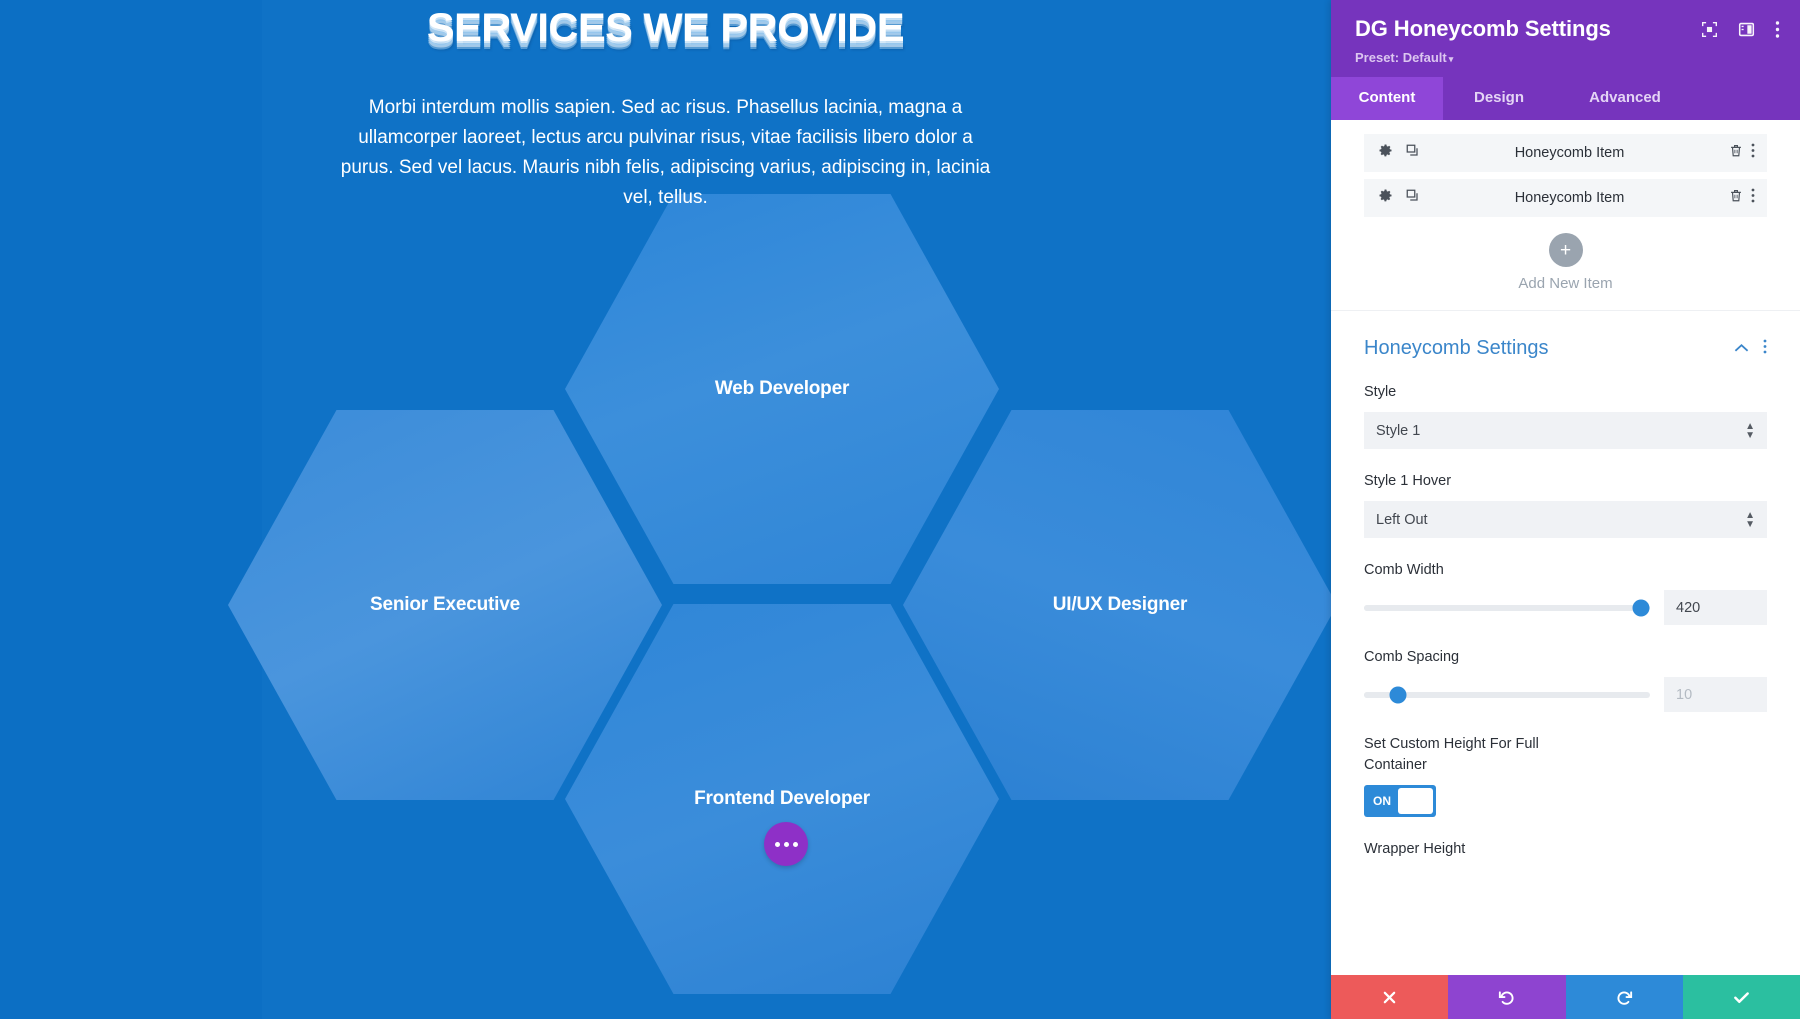 The width and height of the screenshot is (1800, 1019). I want to click on panel-layout-icon, so click(1746, 32).